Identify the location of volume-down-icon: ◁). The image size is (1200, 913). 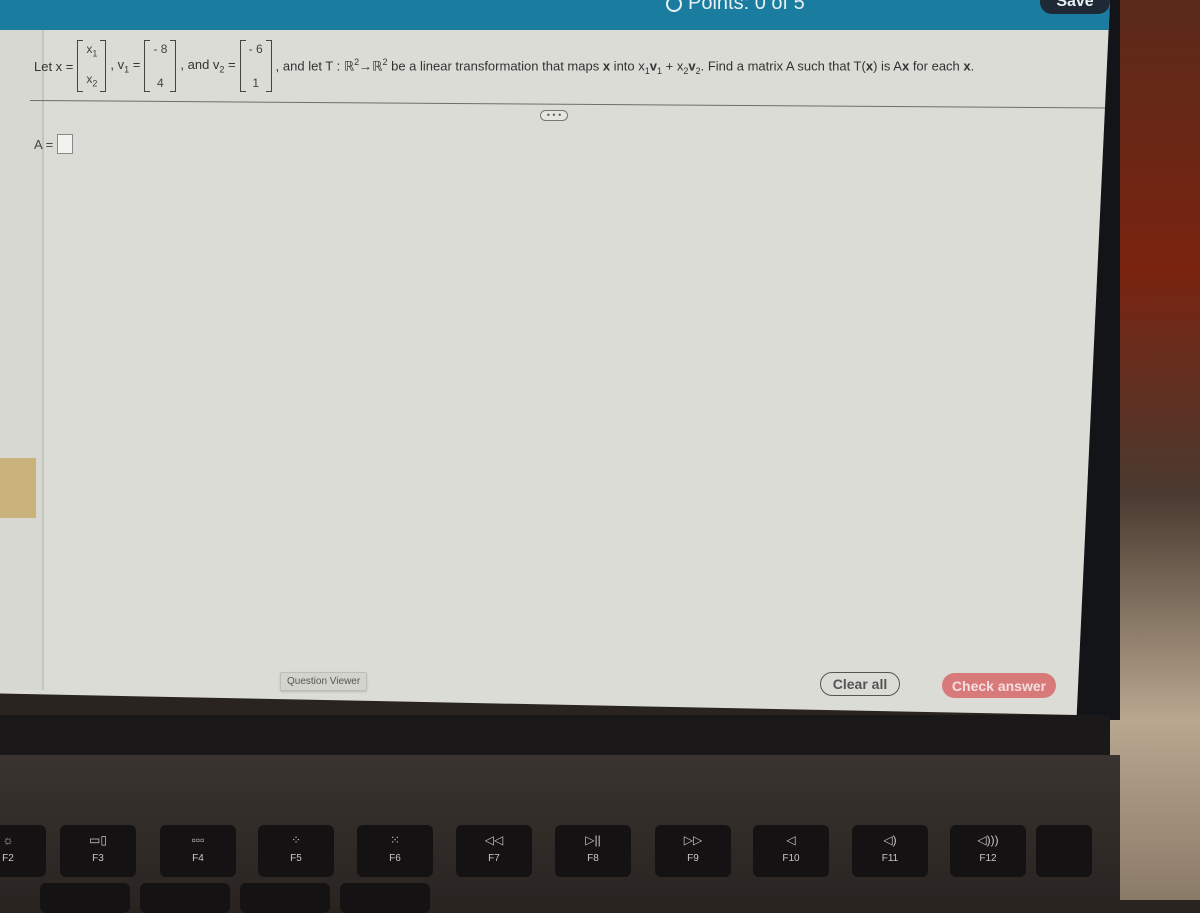
(890, 840).